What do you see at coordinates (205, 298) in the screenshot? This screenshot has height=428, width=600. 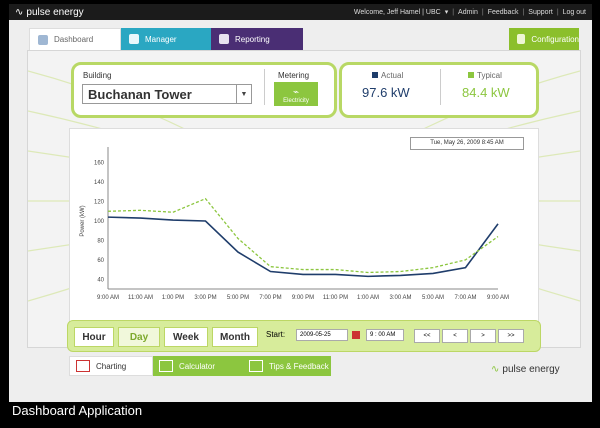 I see `x-tick-label: 3:00 PM` at bounding box center [205, 298].